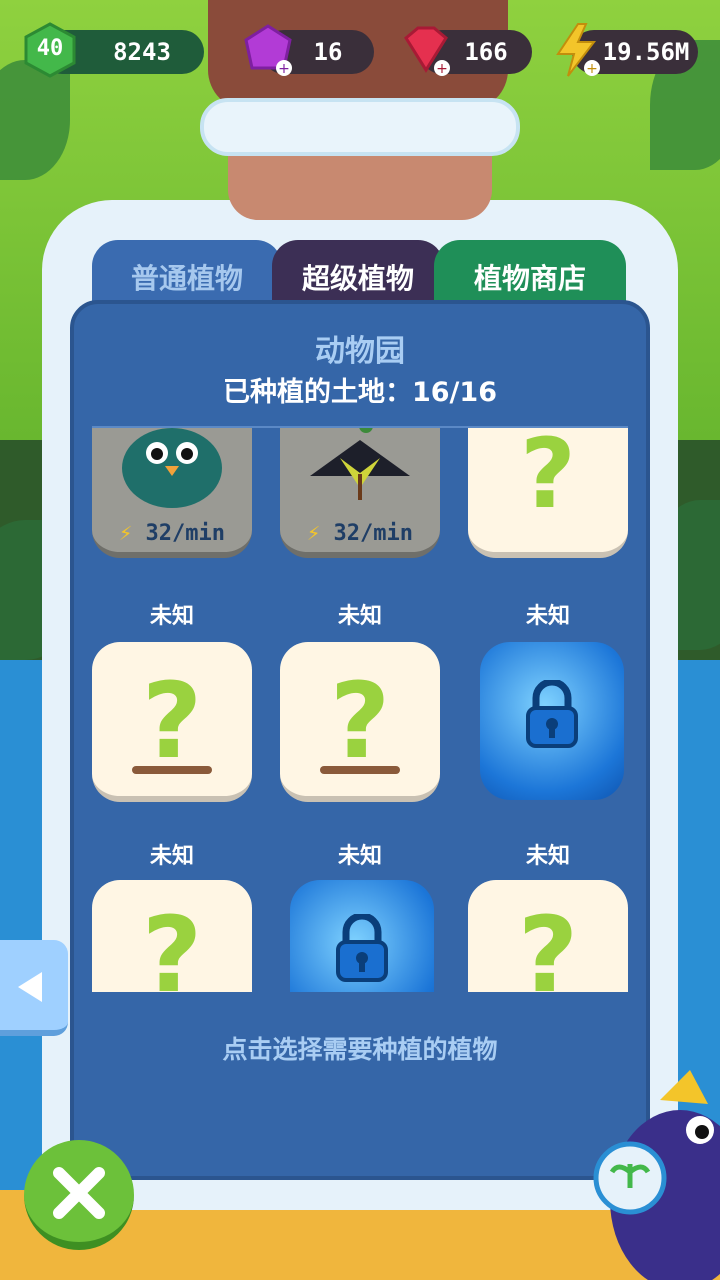  Describe the element at coordinates (360, 1049) in the screenshot. I see `instruction-hint: 点击选择需要种植的植物` at that location.